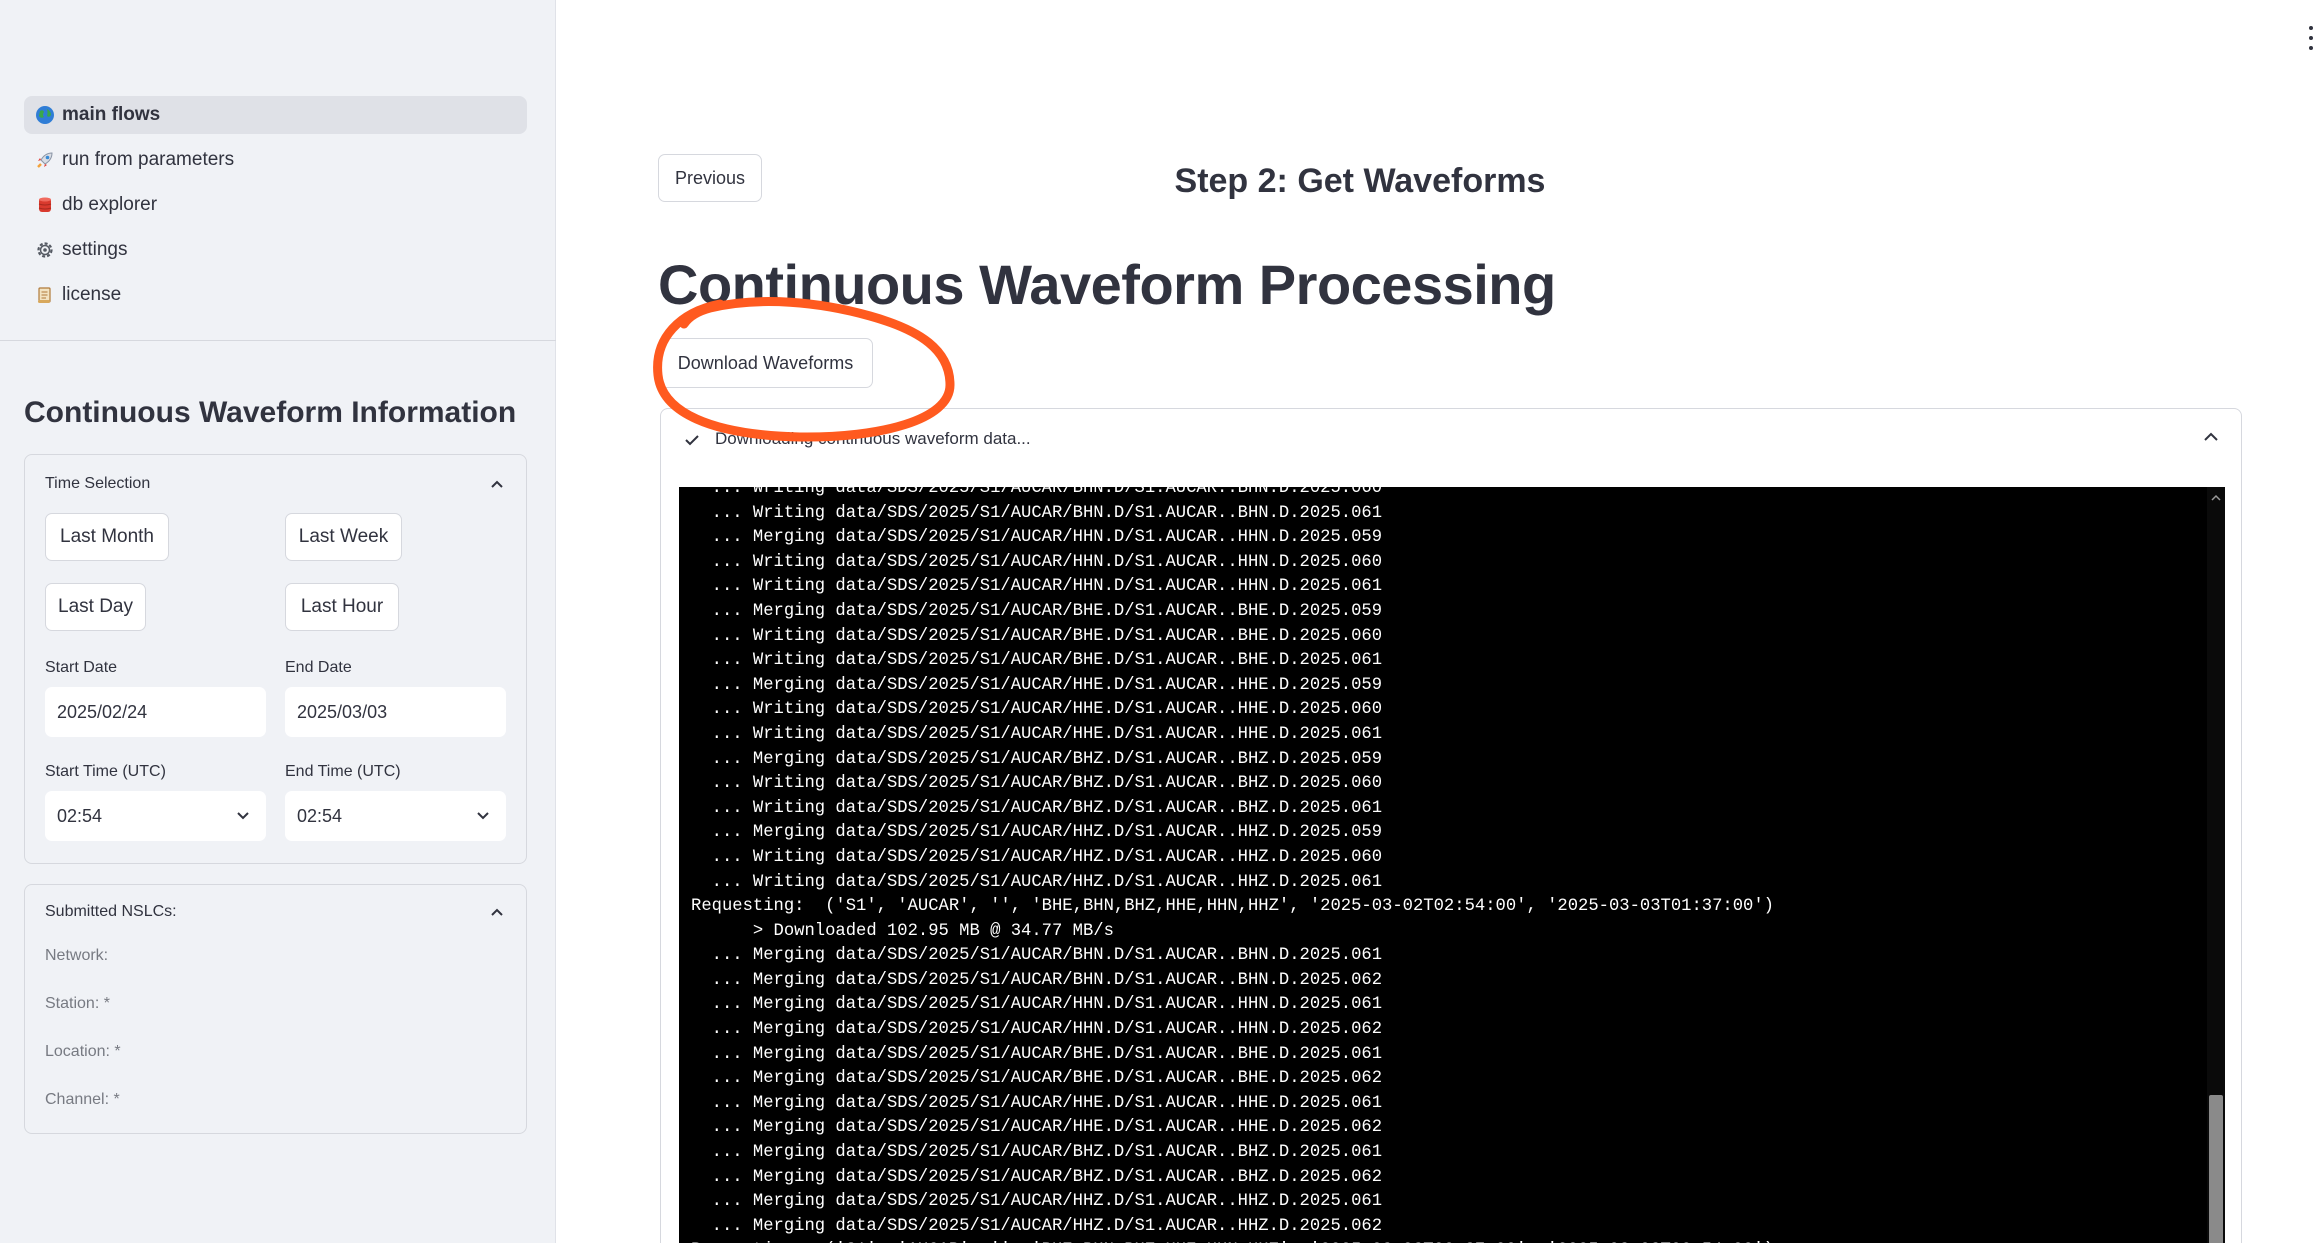 The image size is (2321, 1243). I want to click on nav-label: license, so click(92, 294).